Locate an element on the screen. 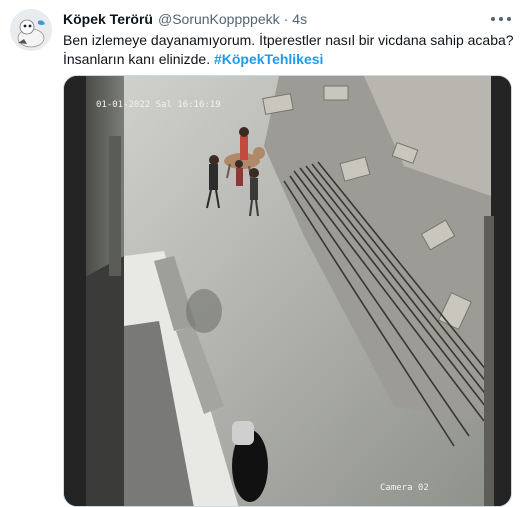 The height and width of the screenshot is (507, 525). author-name: Köpek Terörü is located at coordinates (108, 19).